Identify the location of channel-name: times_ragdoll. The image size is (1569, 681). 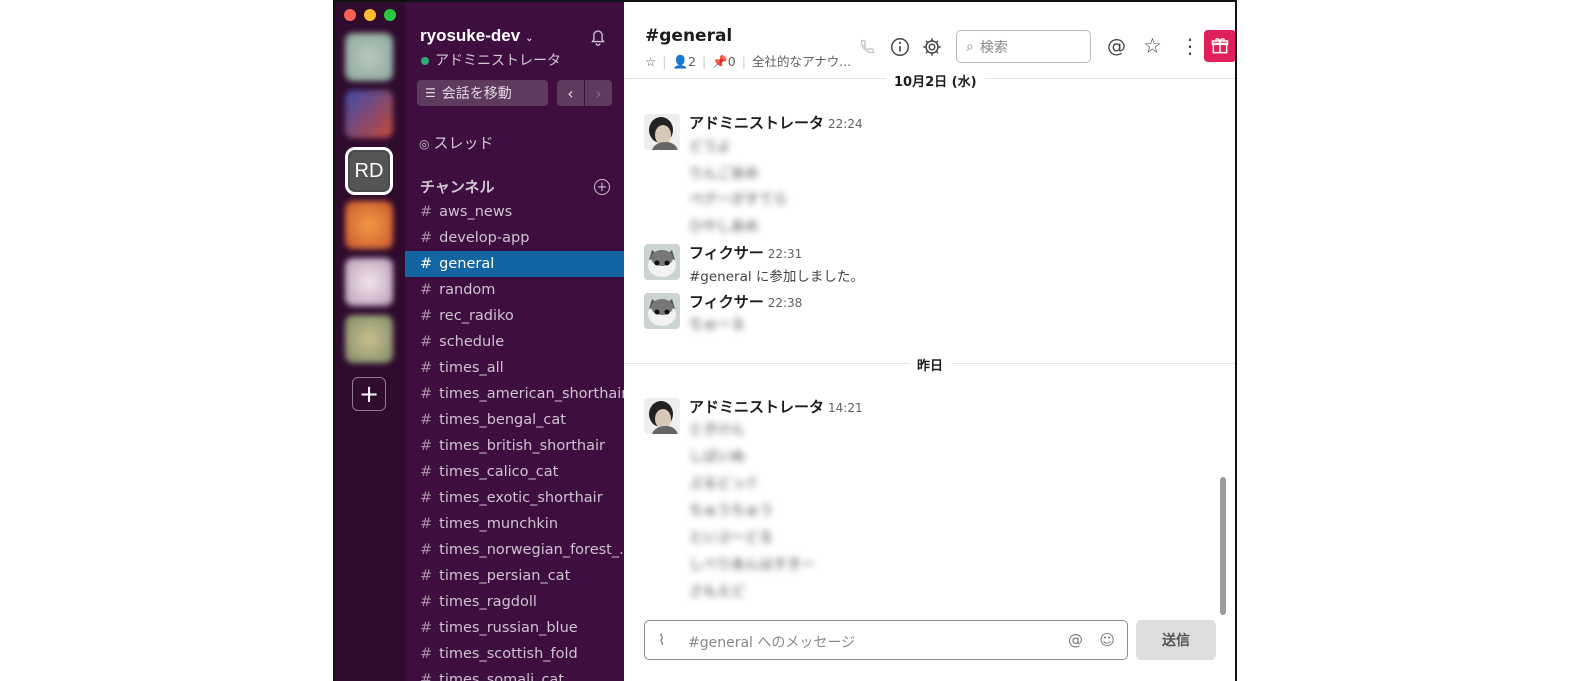
(488, 602).